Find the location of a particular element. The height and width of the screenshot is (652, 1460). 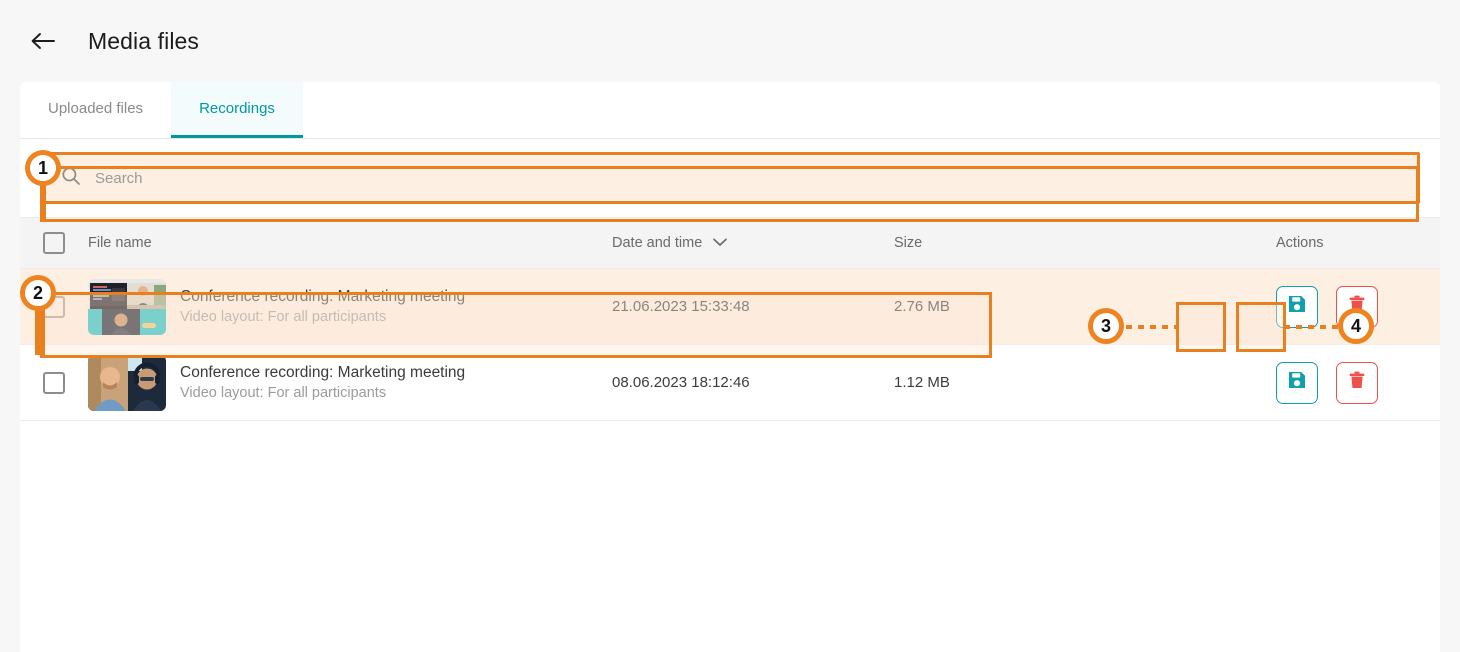

column-label: Date and time is located at coordinates (657, 243).